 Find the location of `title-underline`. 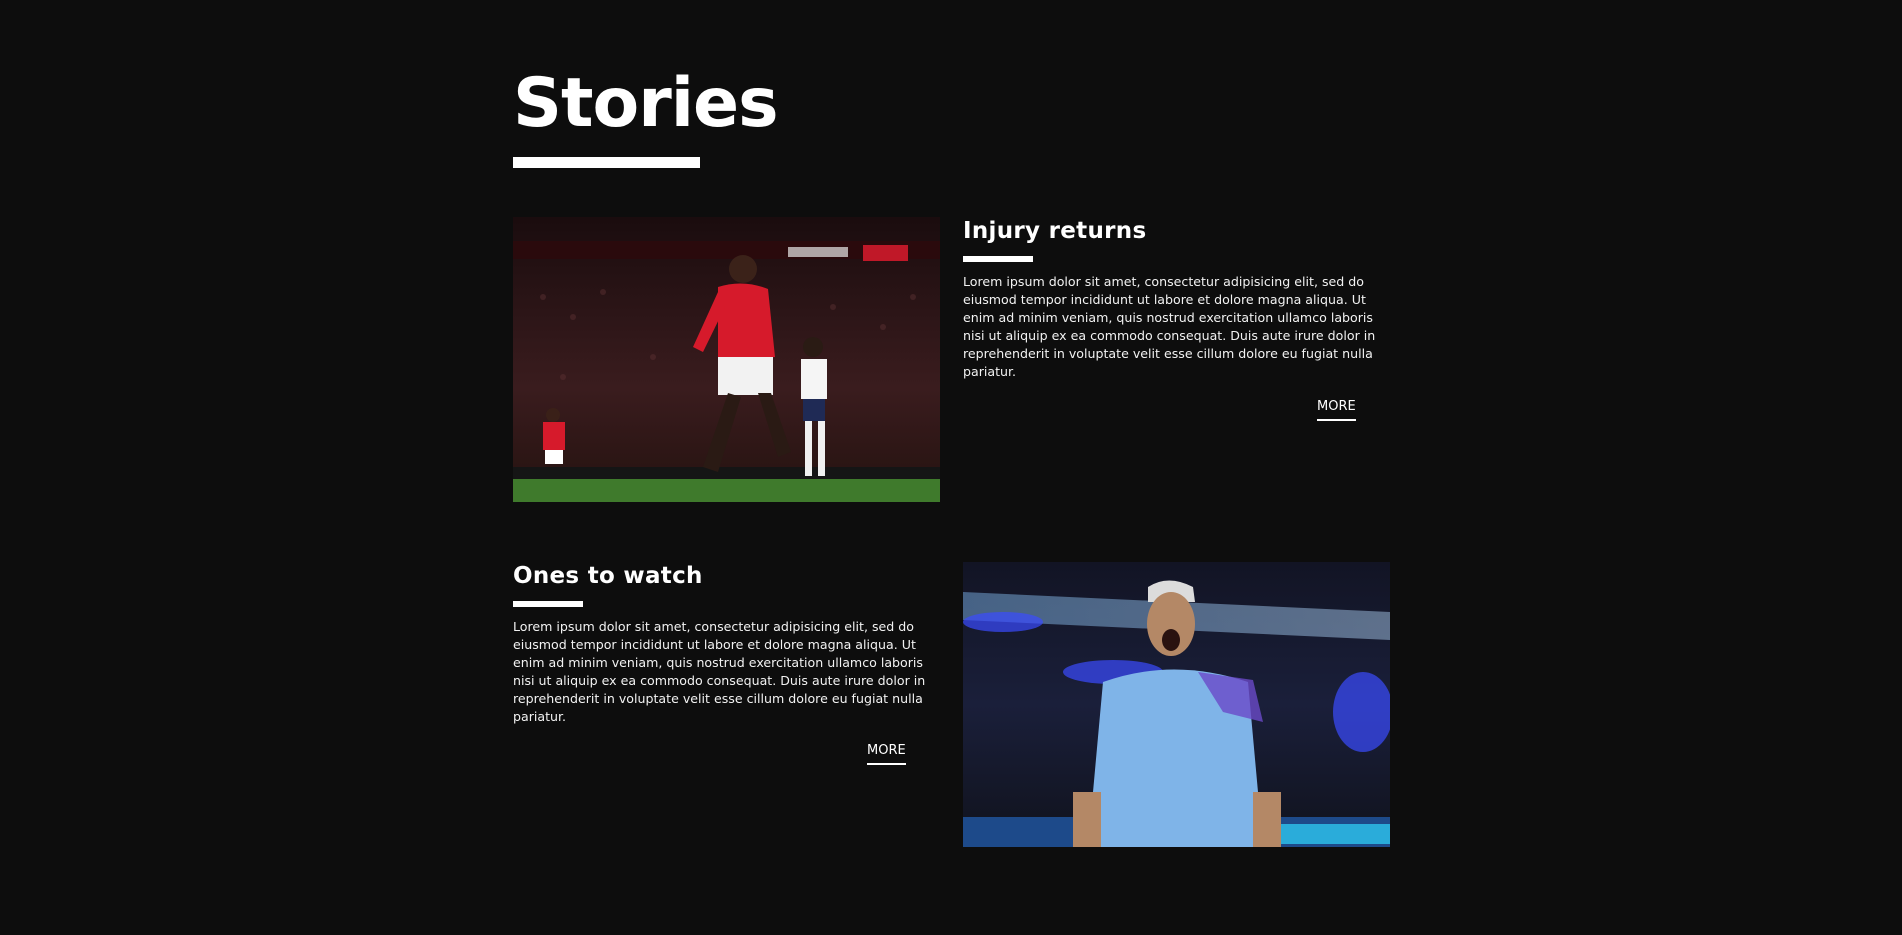

title-underline is located at coordinates (606, 162).